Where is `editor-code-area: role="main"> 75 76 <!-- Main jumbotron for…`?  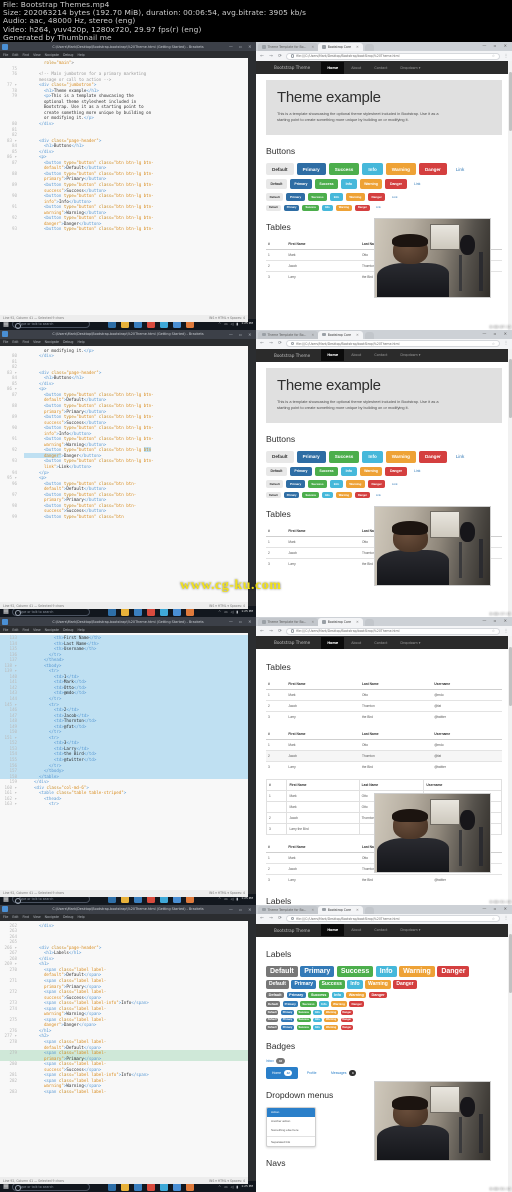 editor-code-area: role="main"> 75 76 <!-- Main jumbotron for… is located at coordinates (124, 186).